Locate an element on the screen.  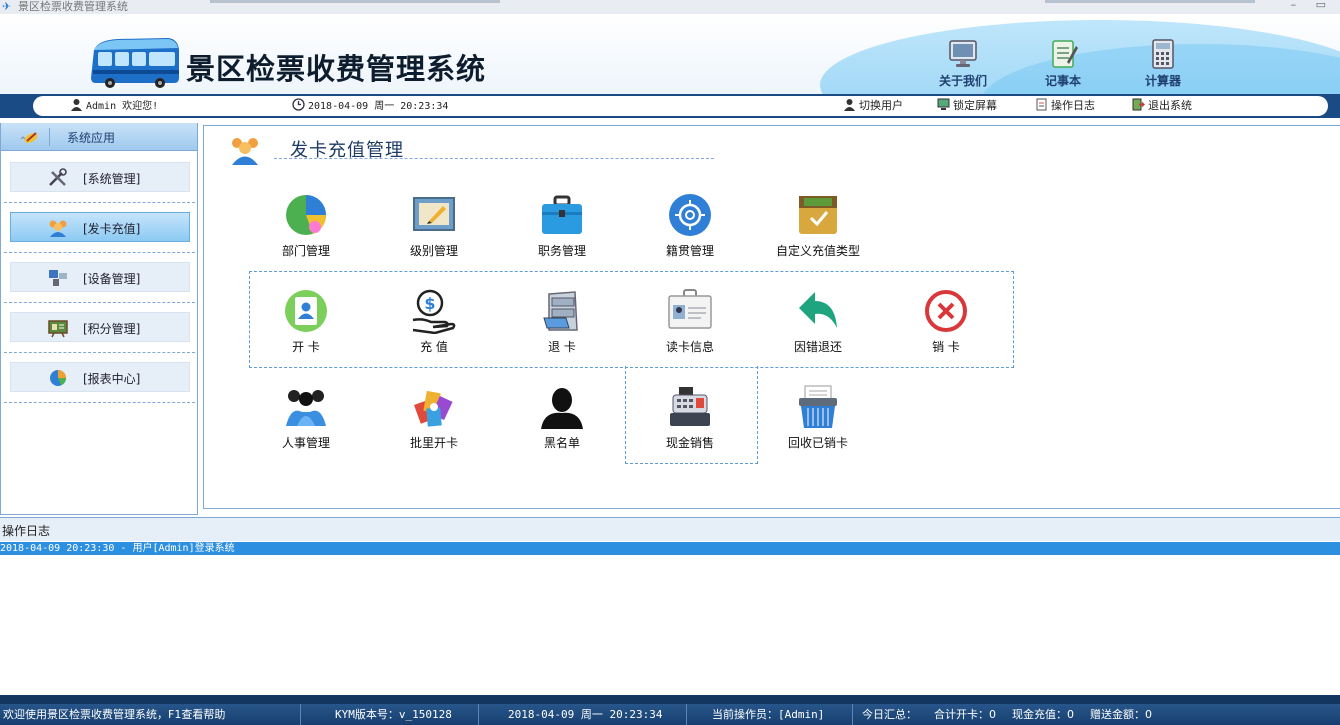
tools-icon is located at coordinates (58, 177).